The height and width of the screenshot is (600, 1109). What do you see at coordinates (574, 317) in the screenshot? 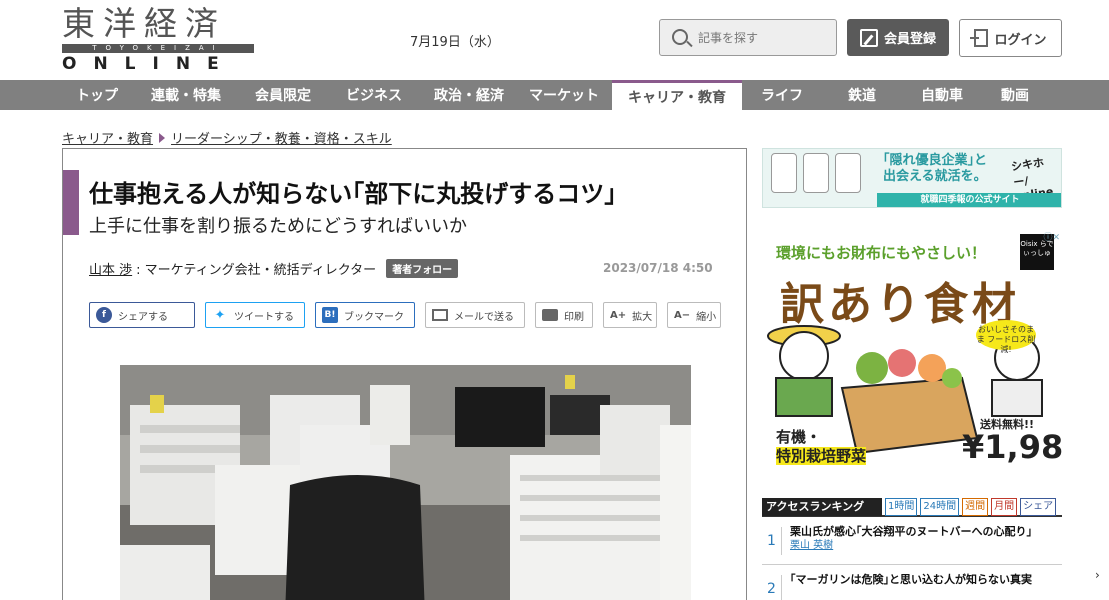
I see `print-label: 印刷` at bounding box center [574, 317].